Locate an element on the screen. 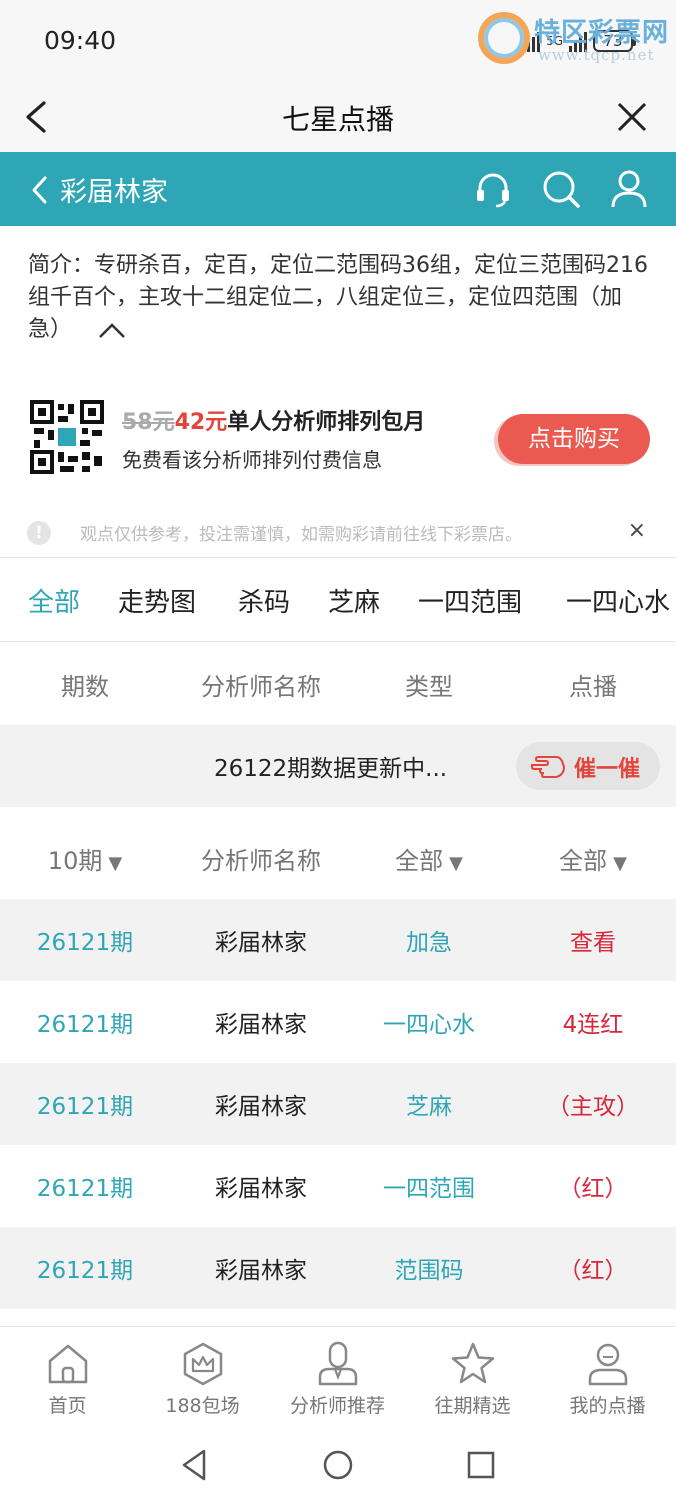 Image resolution: width=676 pixels, height=1500 pixels. tab-trend-chart: 走势图 is located at coordinates (157, 600).